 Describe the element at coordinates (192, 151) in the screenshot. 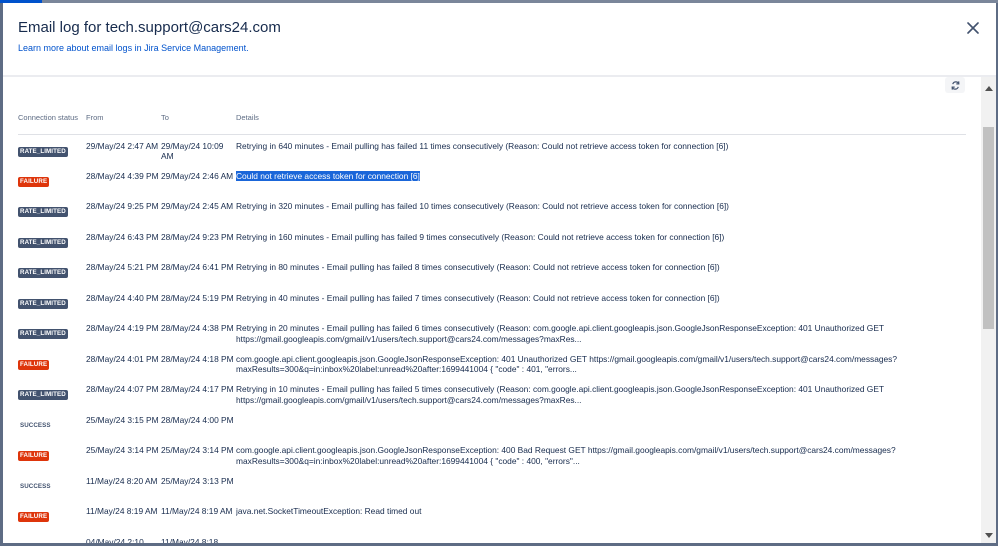

I see `to-cell: 29/May/24 10:09 AM` at that location.